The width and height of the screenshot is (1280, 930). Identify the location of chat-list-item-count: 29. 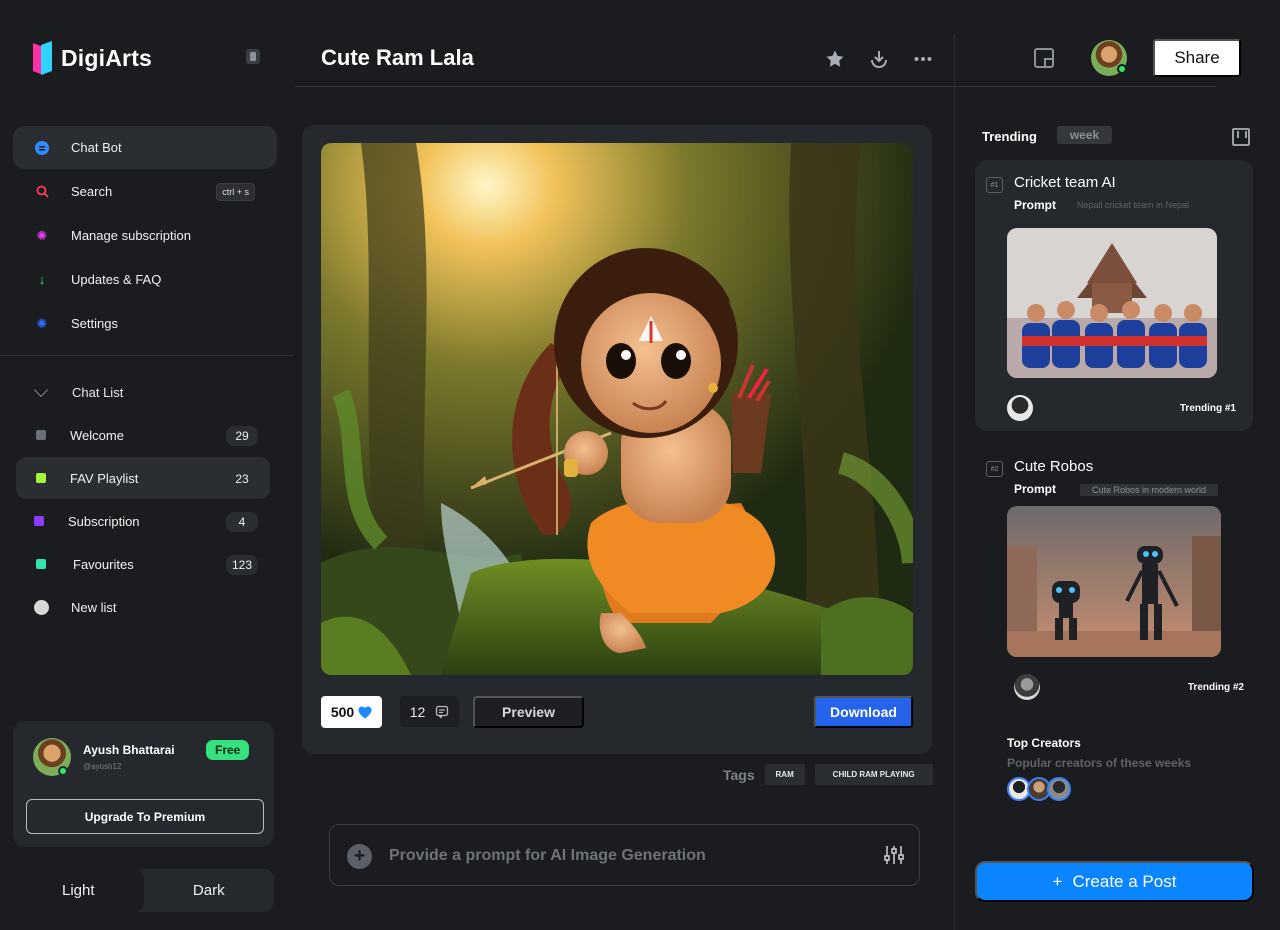
(242, 436).